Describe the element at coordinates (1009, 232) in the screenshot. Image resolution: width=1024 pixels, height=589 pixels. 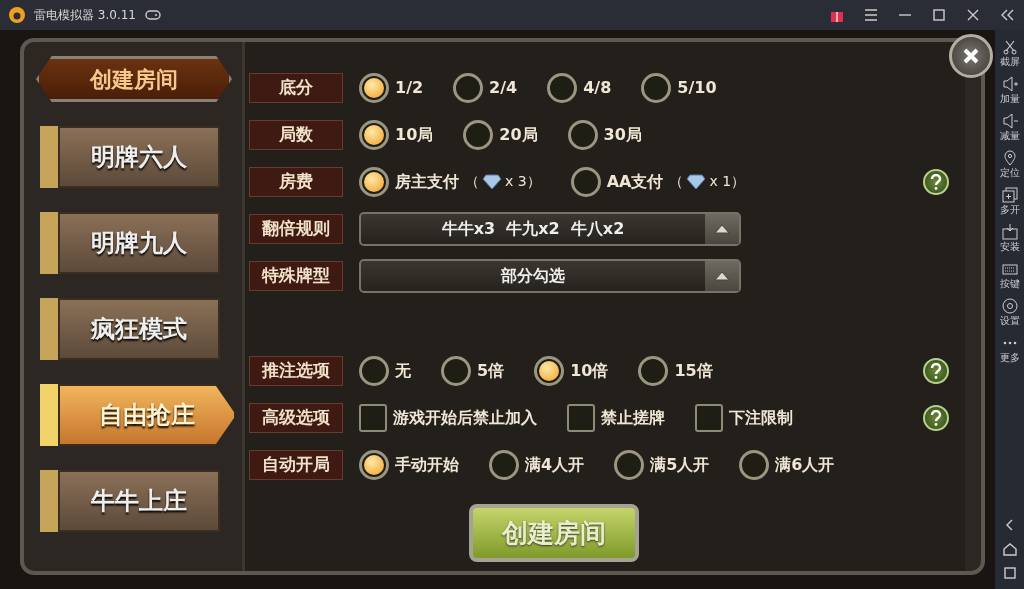
I see `install-icon` at that location.